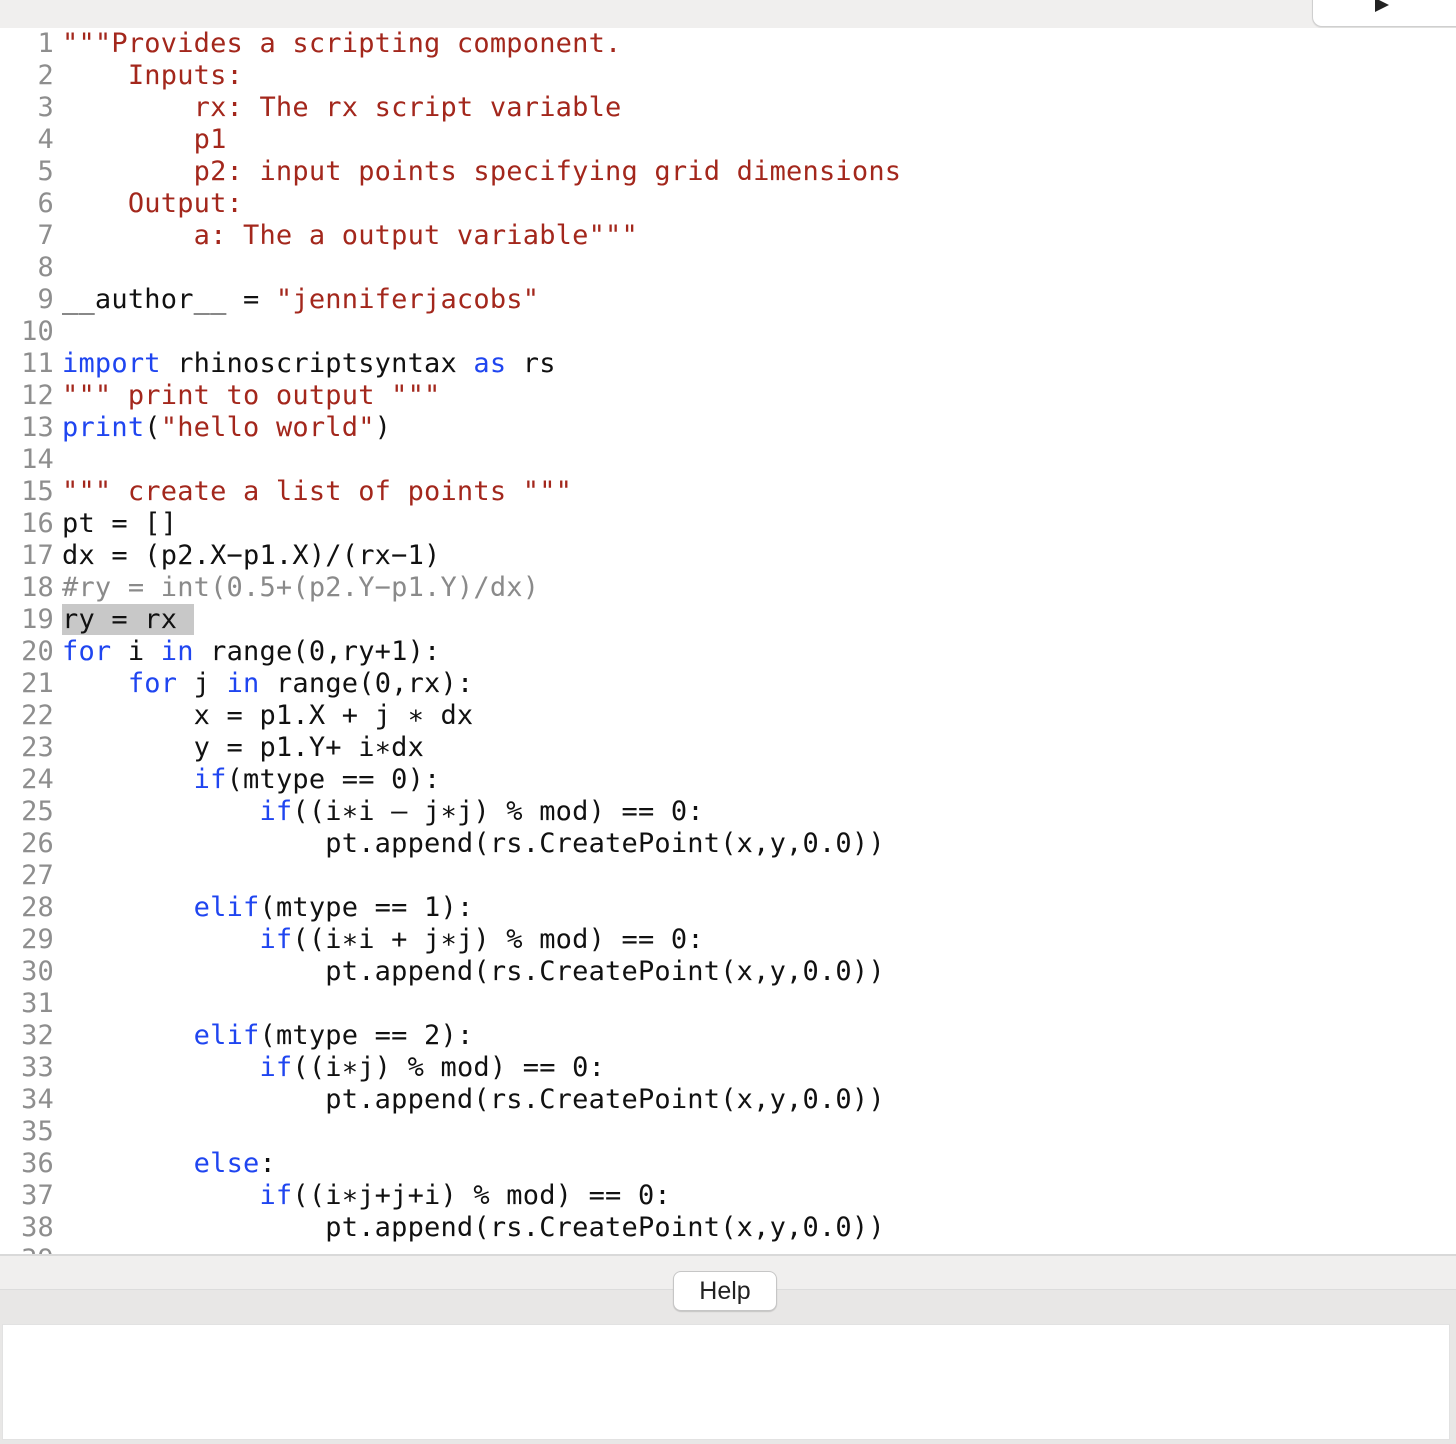 The image size is (1456, 1444). What do you see at coordinates (726, 1382) in the screenshot?
I see `output-console` at bounding box center [726, 1382].